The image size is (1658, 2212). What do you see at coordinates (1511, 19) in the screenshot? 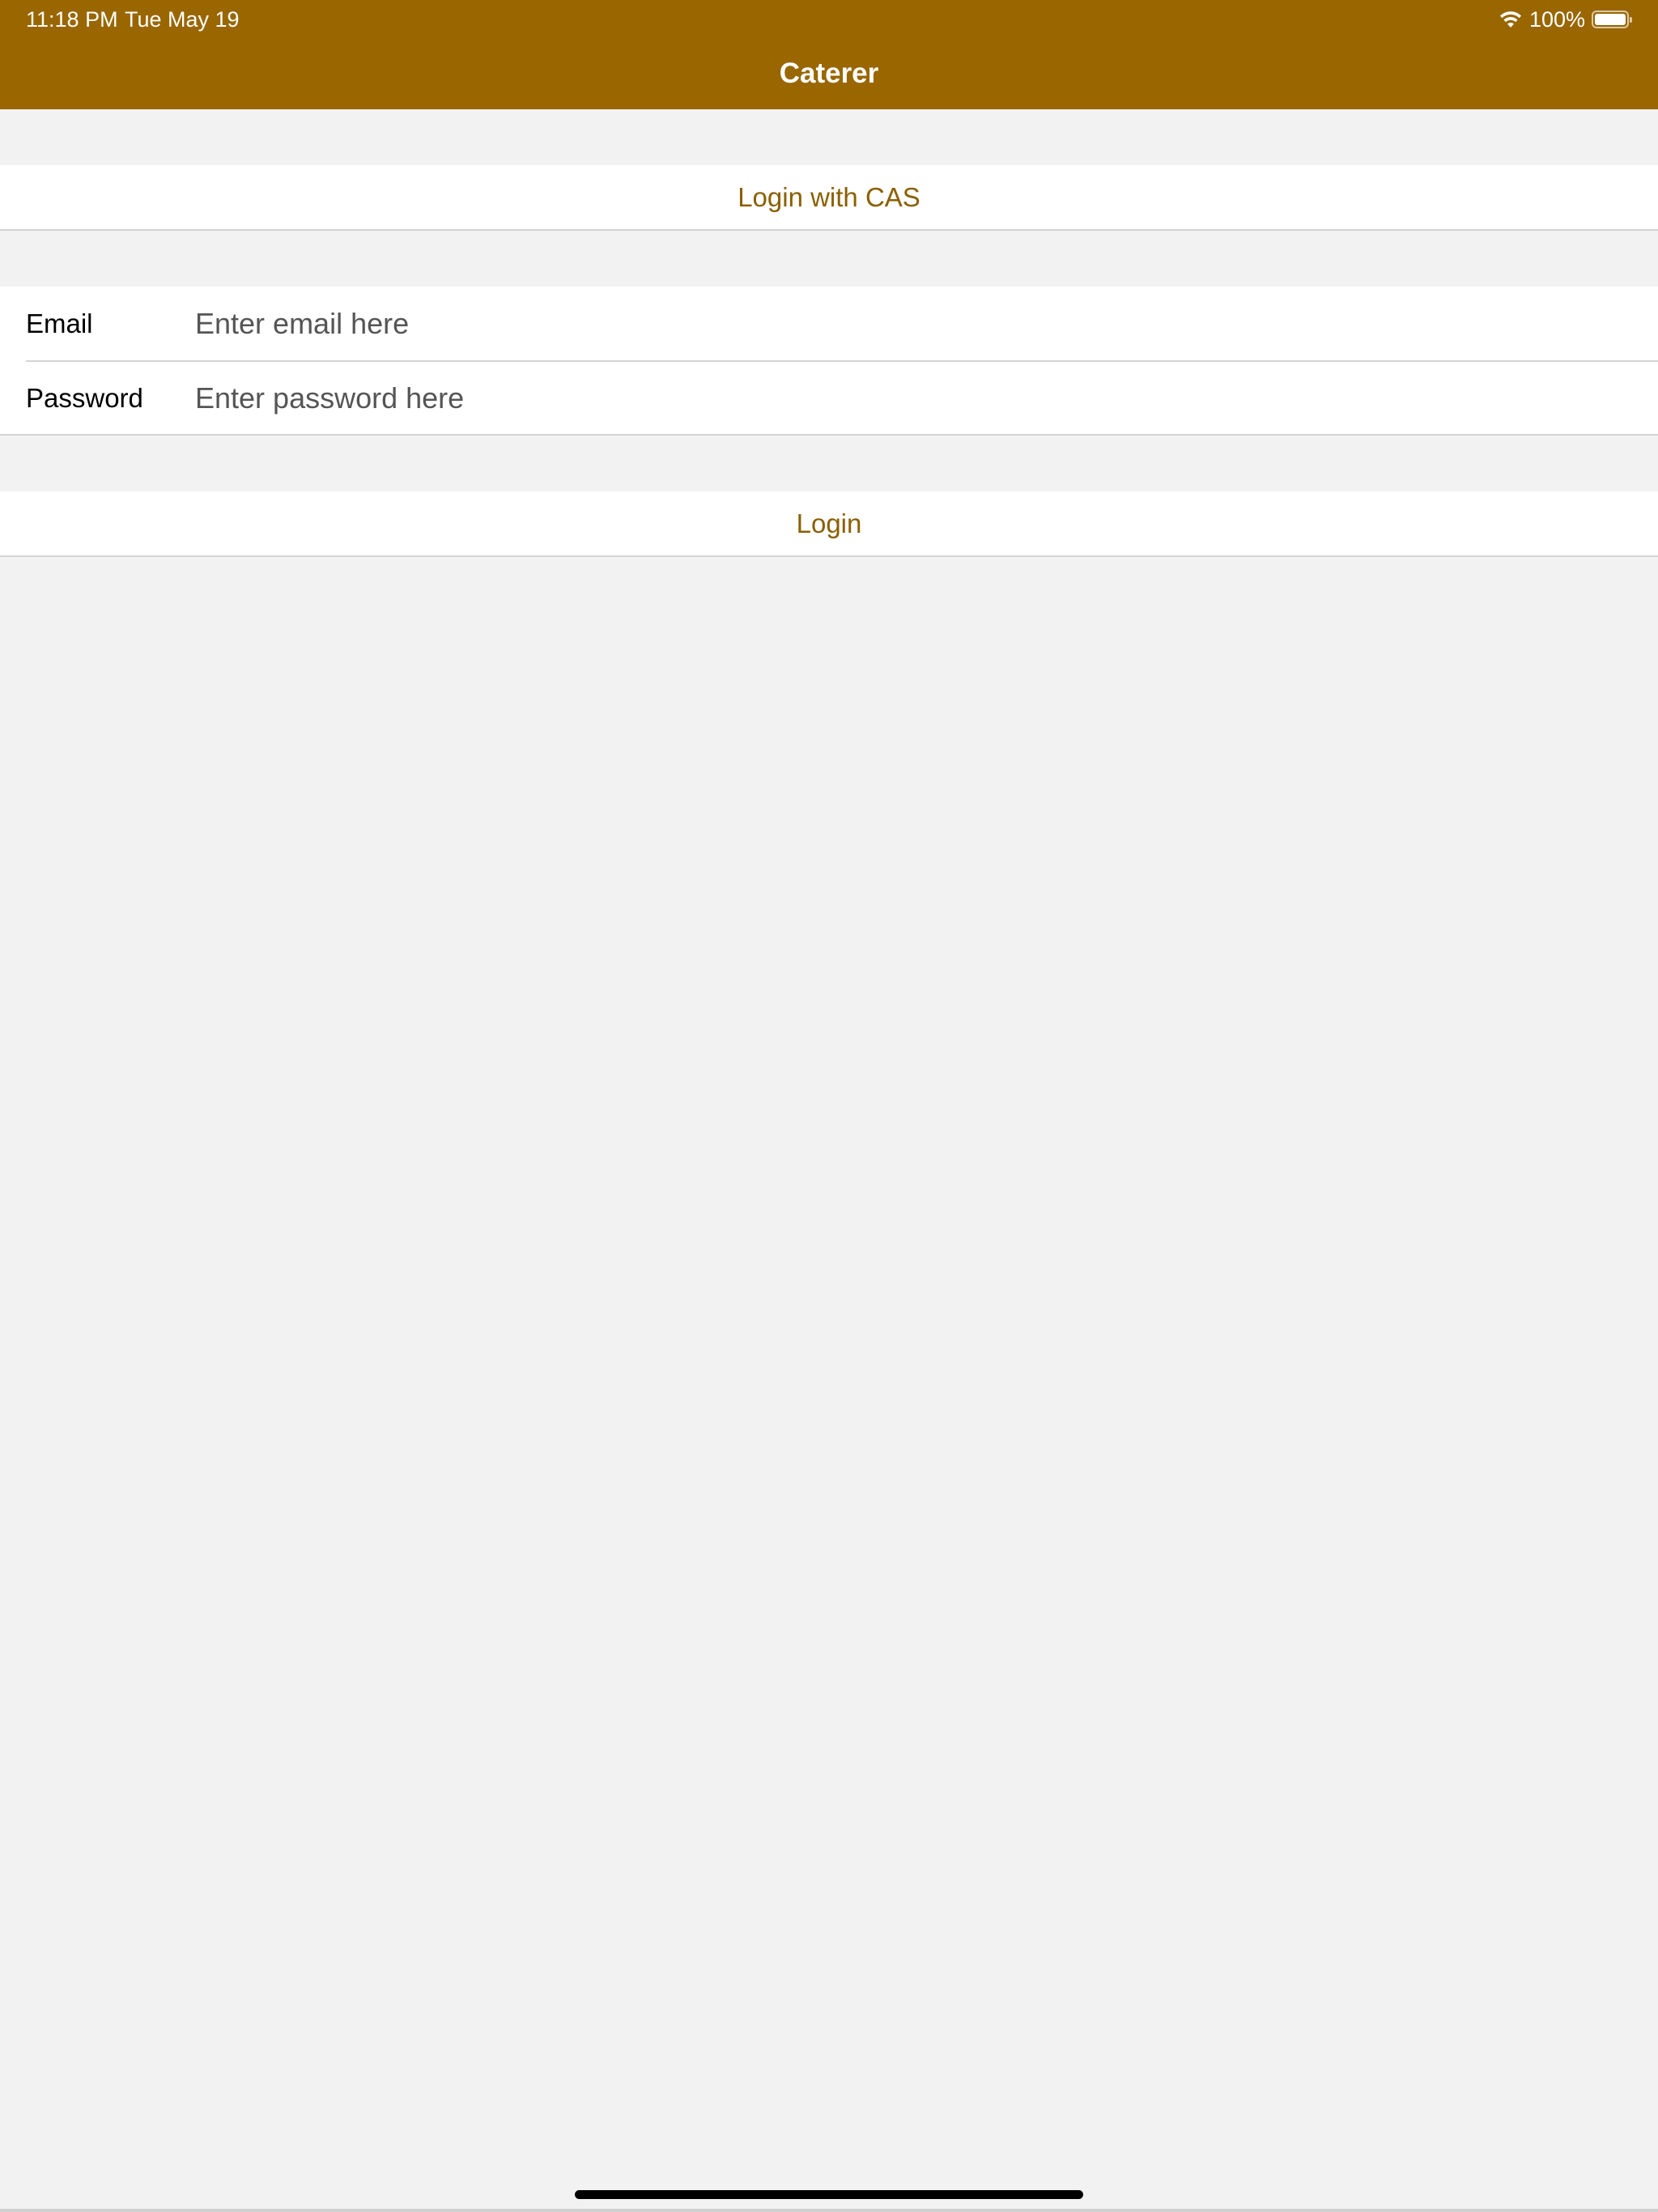
I see `wifi-icon` at bounding box center [1511, 19].